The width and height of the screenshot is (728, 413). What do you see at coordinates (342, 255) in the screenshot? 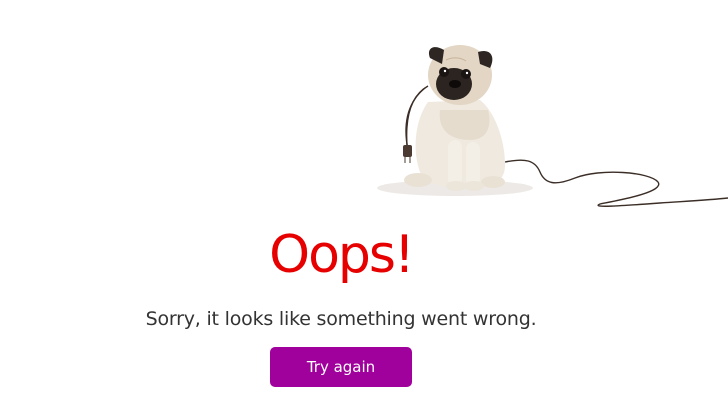
I see `error-heading: Oops!` at bounding box center [342, 255].